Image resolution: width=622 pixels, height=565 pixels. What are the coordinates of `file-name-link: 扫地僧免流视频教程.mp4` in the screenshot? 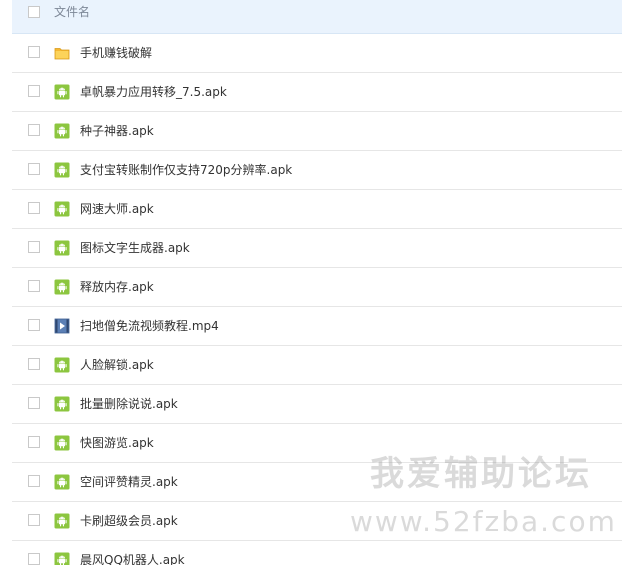 It's located at (149, 326).